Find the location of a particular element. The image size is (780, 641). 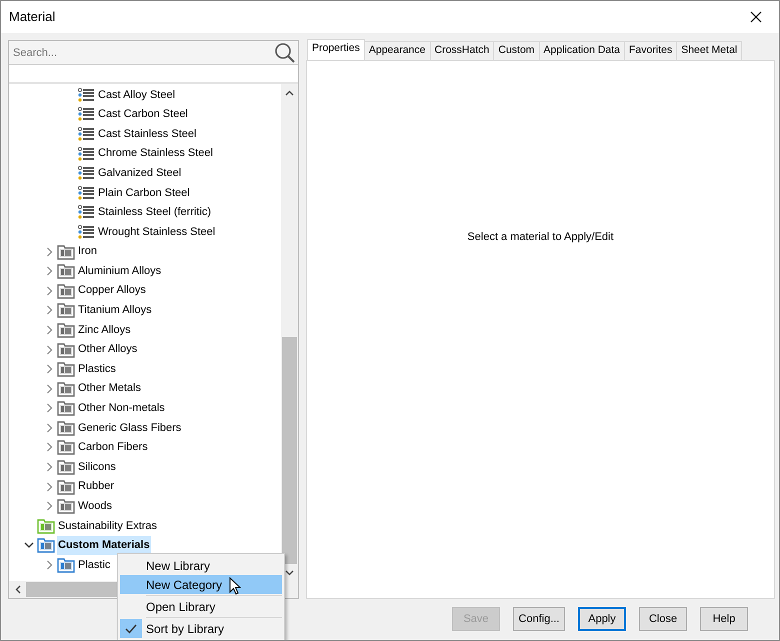

dialog-button: Close is located at coordinates (663, 619).